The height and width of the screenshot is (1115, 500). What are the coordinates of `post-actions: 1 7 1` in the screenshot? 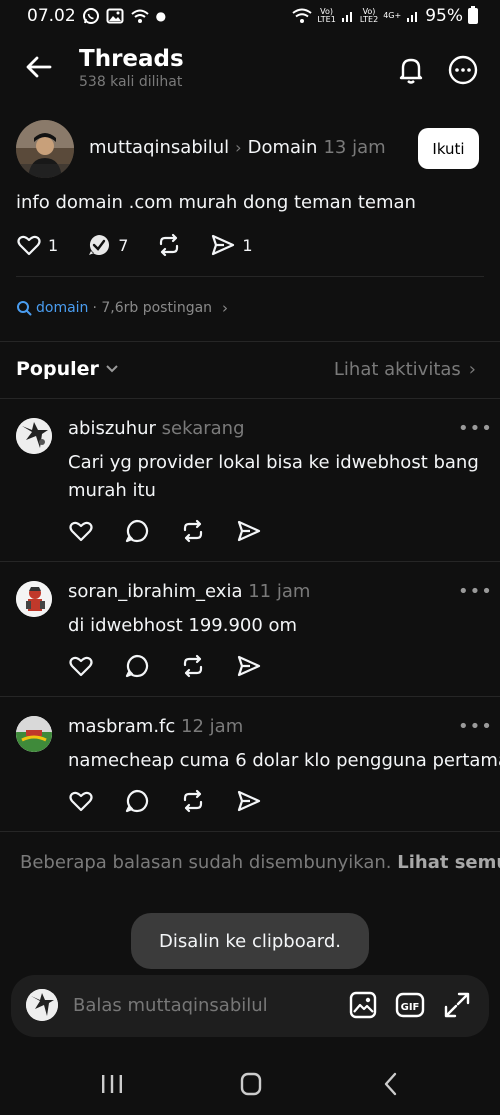 It's located at (148, 245).